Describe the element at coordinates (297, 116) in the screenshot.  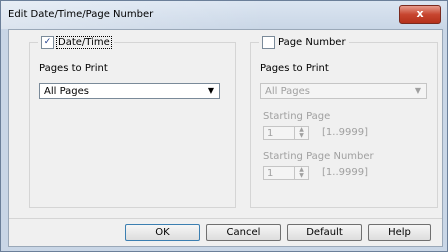
I see `starting-page-label: Starting Page` at that location.